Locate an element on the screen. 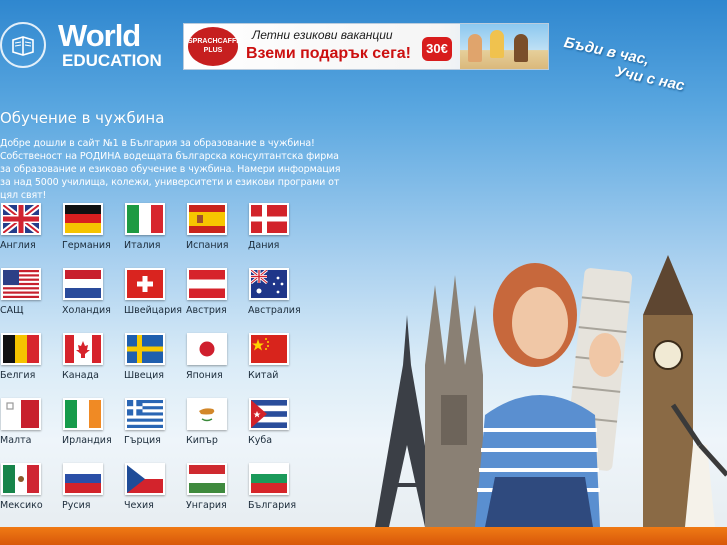 The image size is (727, 545). flag-malta-icon is located at coordinates (21, 414).